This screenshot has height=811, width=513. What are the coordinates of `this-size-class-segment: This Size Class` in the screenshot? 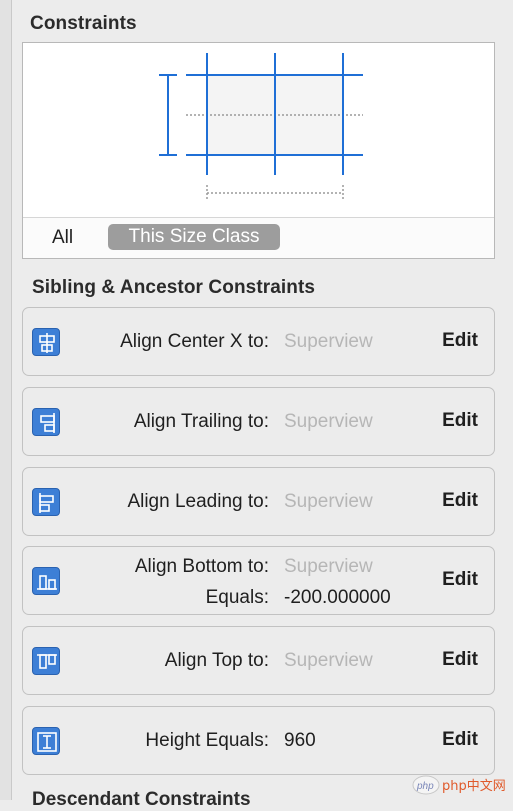 It's located at (194, 237).